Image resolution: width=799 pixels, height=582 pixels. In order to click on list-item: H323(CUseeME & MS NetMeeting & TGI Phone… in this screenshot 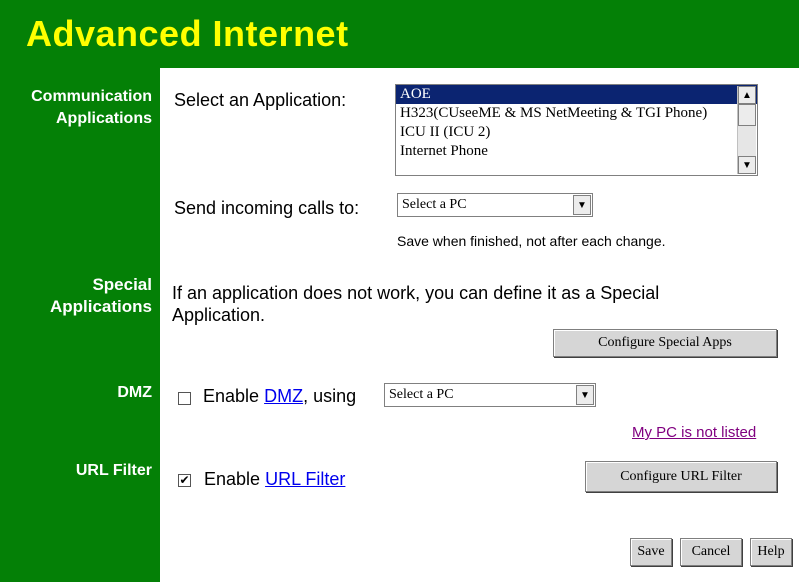, I will do `click(576, 113)`.